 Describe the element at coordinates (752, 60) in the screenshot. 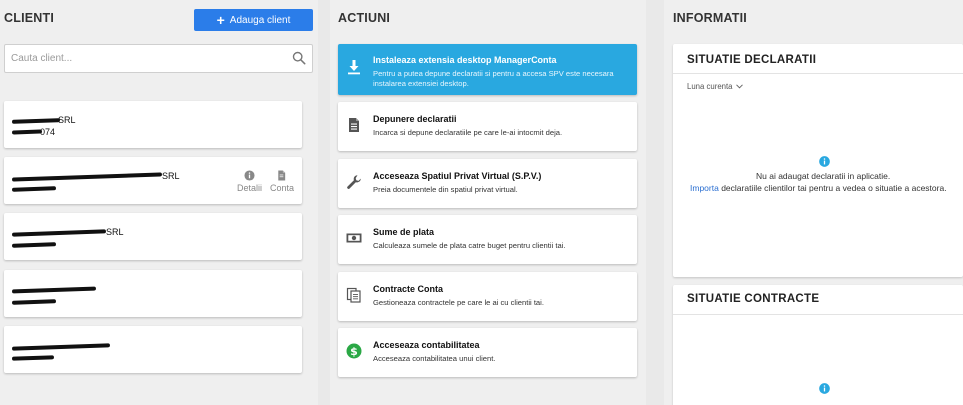

I see `declarations-panel-title: SITUATIE DECLARATII` at that location.